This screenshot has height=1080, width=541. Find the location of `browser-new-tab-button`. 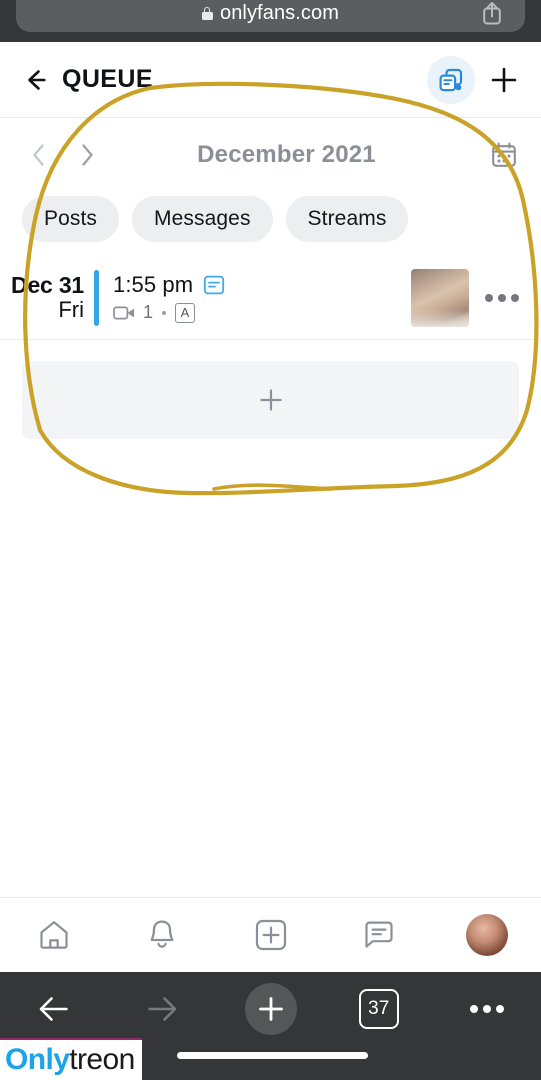

browser-new-tab-button is located at coordinates (270, 1009).